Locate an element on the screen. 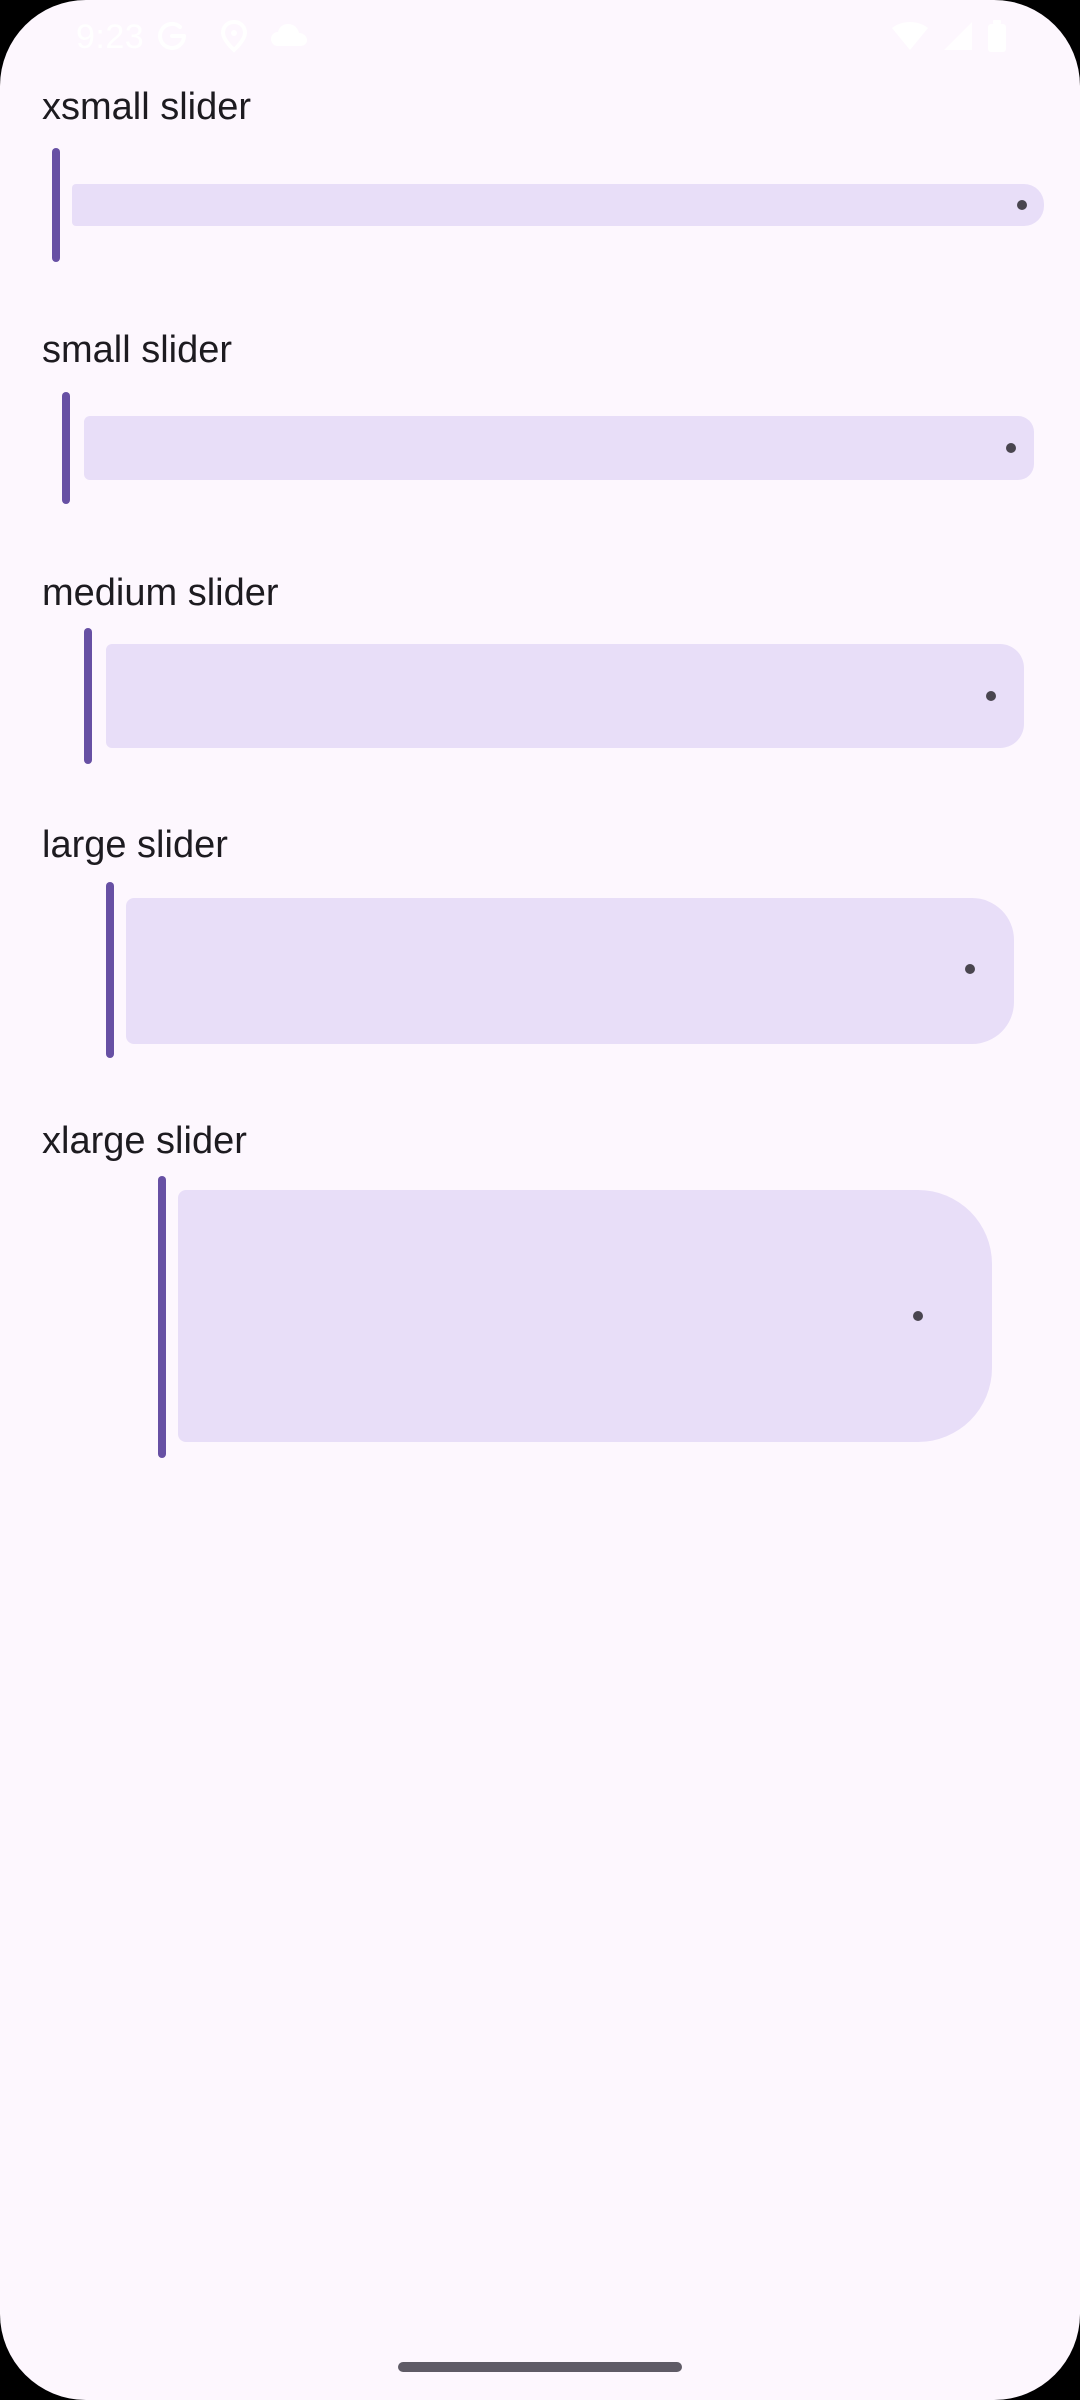 Image resolution: width=1080 pixels, height=2400 pixels. wifi-icon is located at coordinates (910, 36).